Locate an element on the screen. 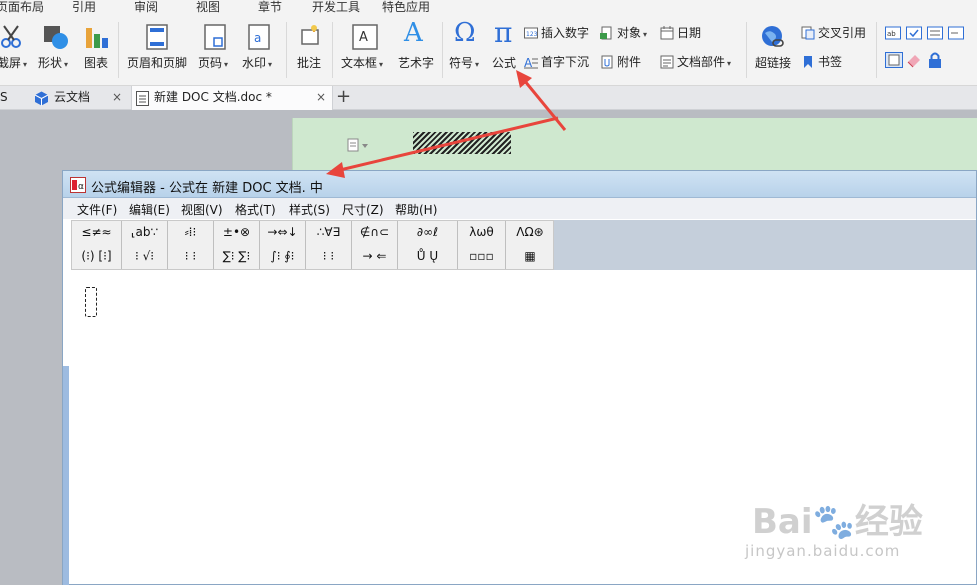  baidu-watermark-logo: Bai🐾经验 is located at coordinates (837, 522).